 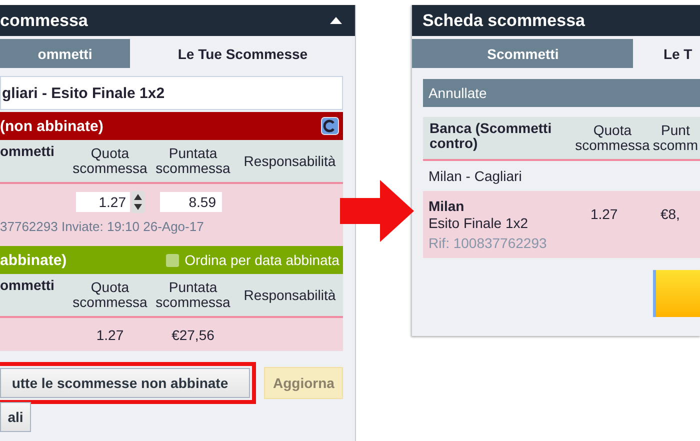 What do you see at coordinates (44, 20) in the screenshot?
I see `panel-title: commessa` at bounding box center [44, 20].